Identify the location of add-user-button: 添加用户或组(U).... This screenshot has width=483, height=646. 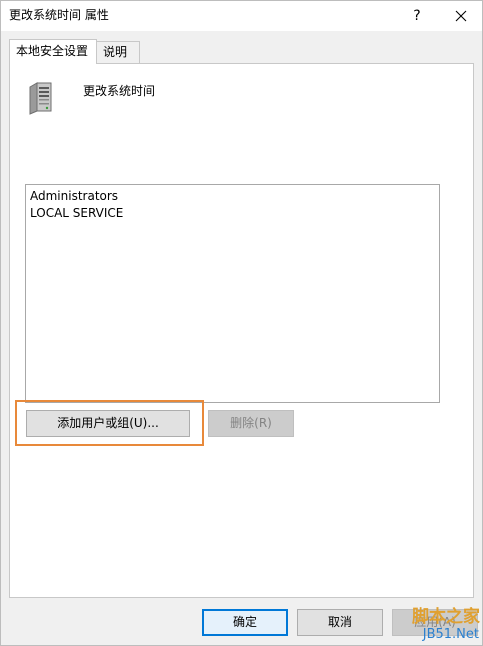
(108, 423).